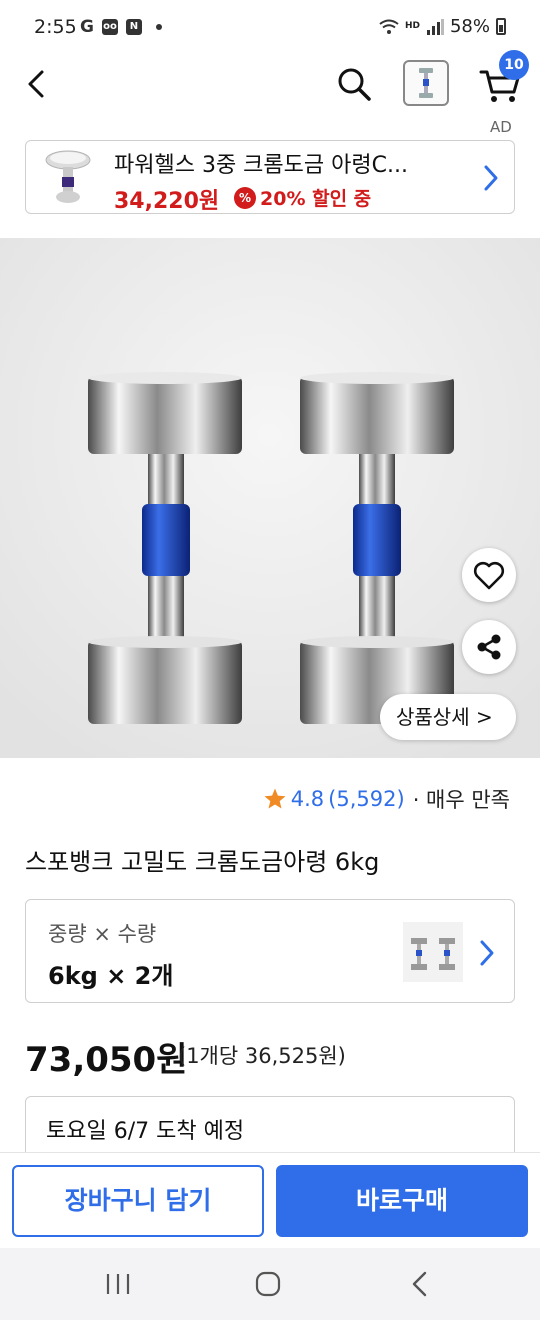 The width and height of the screenshot is (540, 1320). Describe the element at coordinates (262, 1056) in the screenshot. I see `unit-price: (1개당 36,525원)` at that location.